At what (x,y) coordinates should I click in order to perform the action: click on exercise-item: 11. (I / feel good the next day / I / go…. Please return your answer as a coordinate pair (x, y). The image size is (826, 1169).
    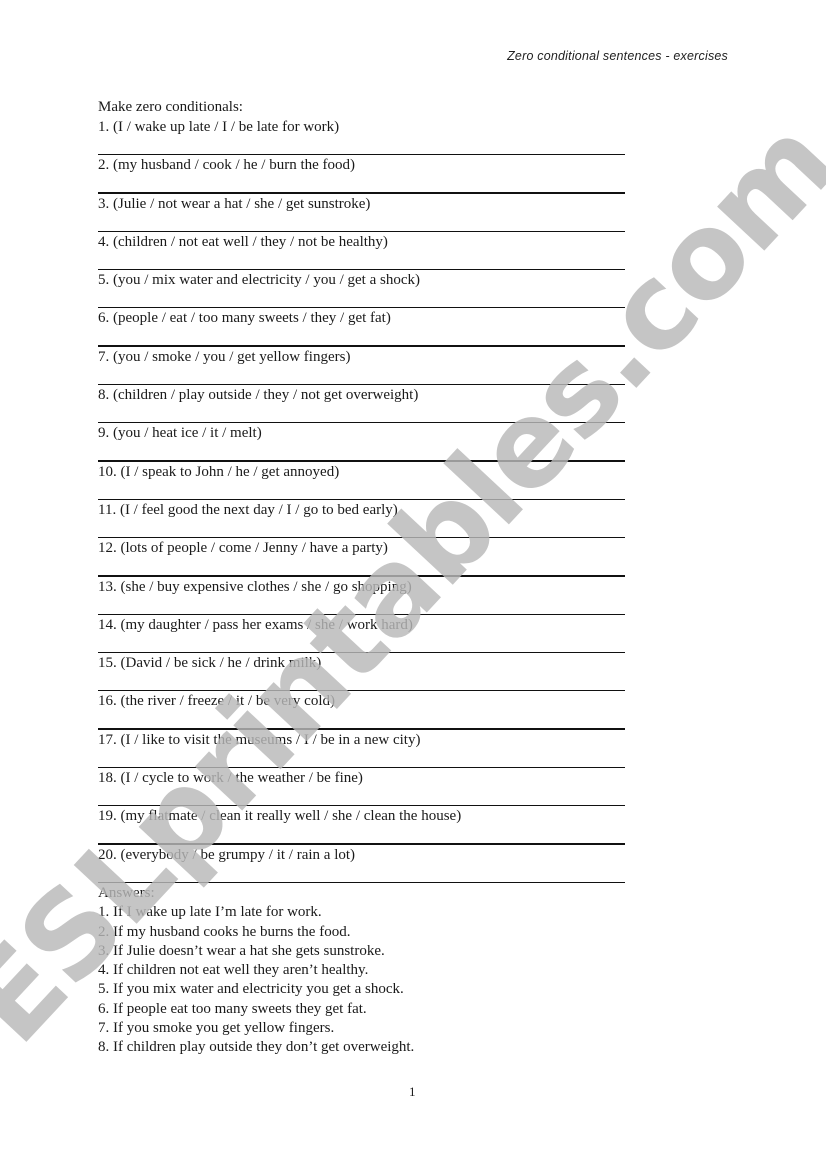
    Looking at the image, I should click on (361, 519).